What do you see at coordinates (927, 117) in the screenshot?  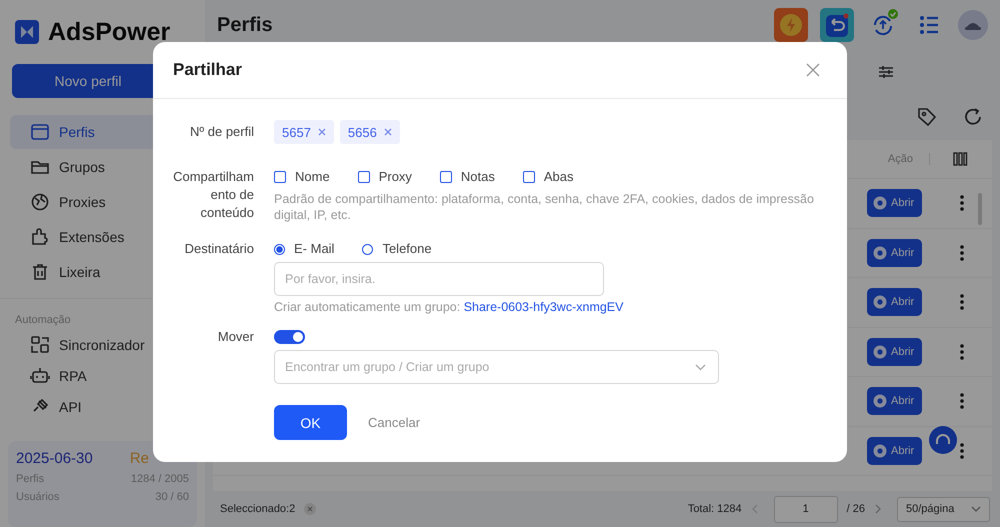 I see `tag-icon` at bounding box center [927, 117].